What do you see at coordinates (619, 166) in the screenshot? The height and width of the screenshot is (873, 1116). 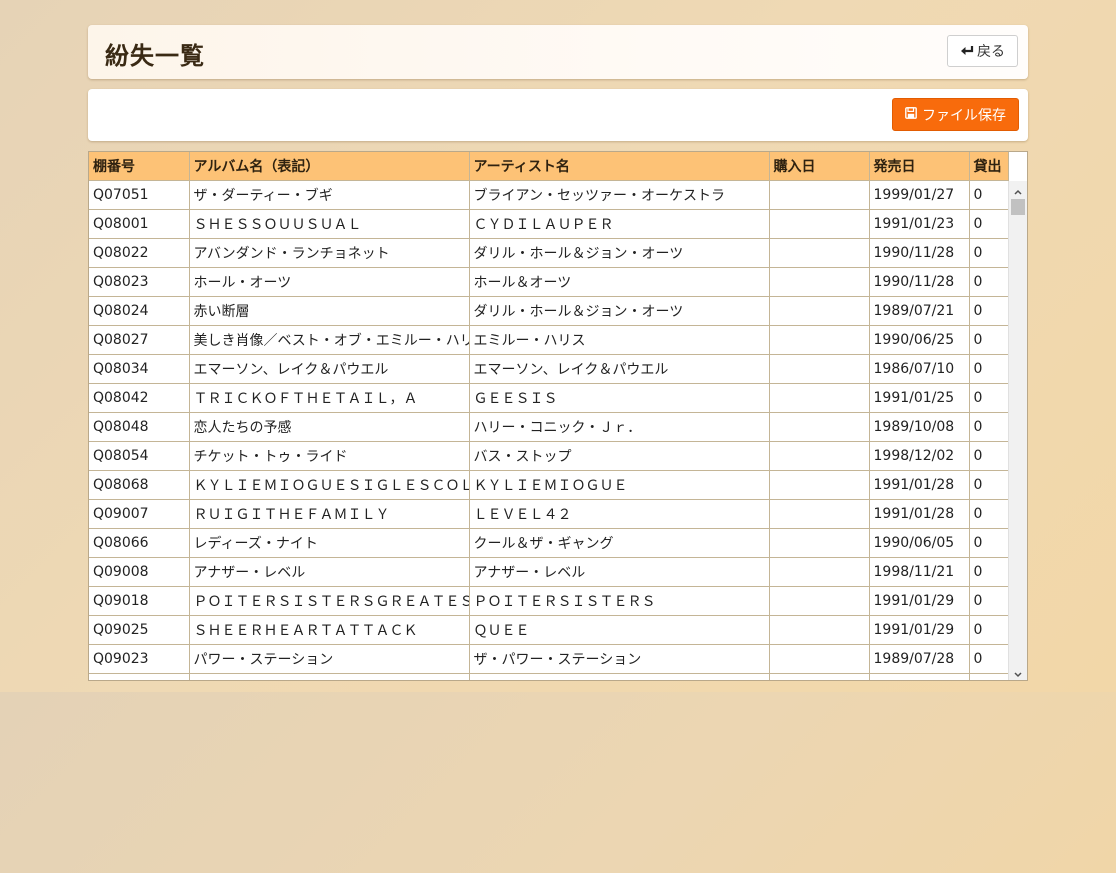 I see `column-header-artist-name: アーティスト名` at bounding box center [619, 166].